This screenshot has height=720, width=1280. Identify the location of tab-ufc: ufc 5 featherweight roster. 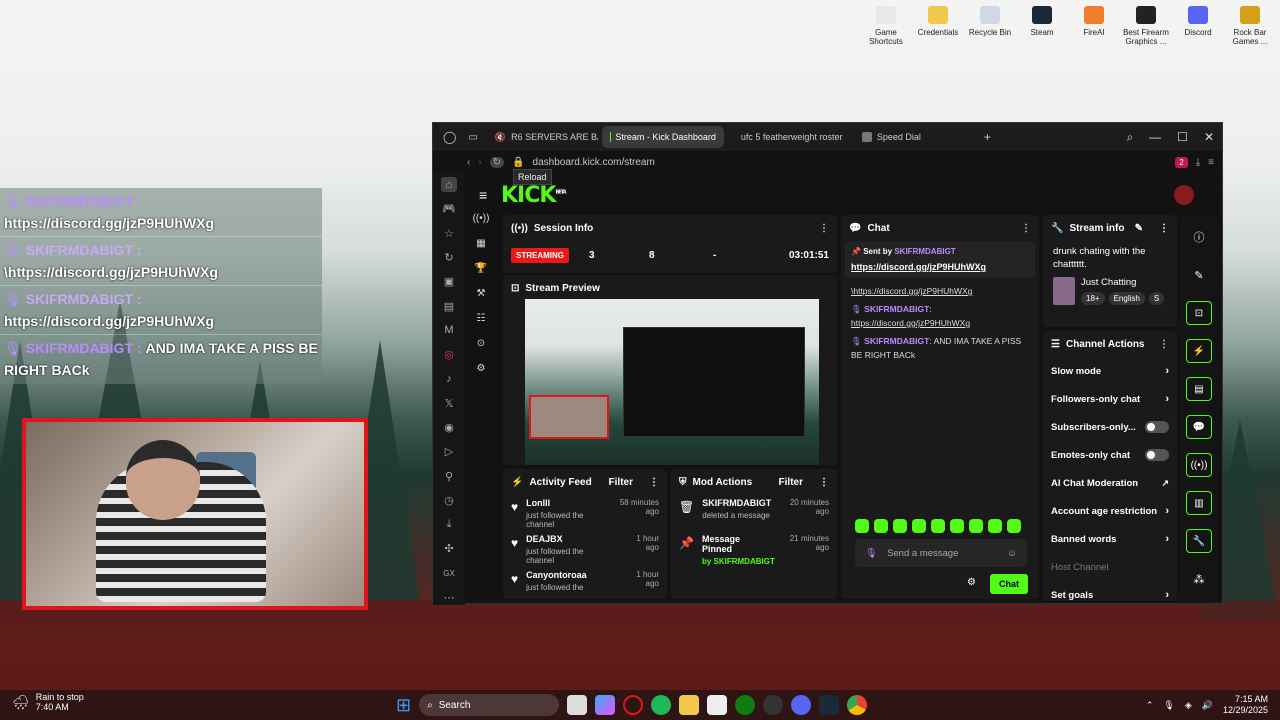
(789, 137).